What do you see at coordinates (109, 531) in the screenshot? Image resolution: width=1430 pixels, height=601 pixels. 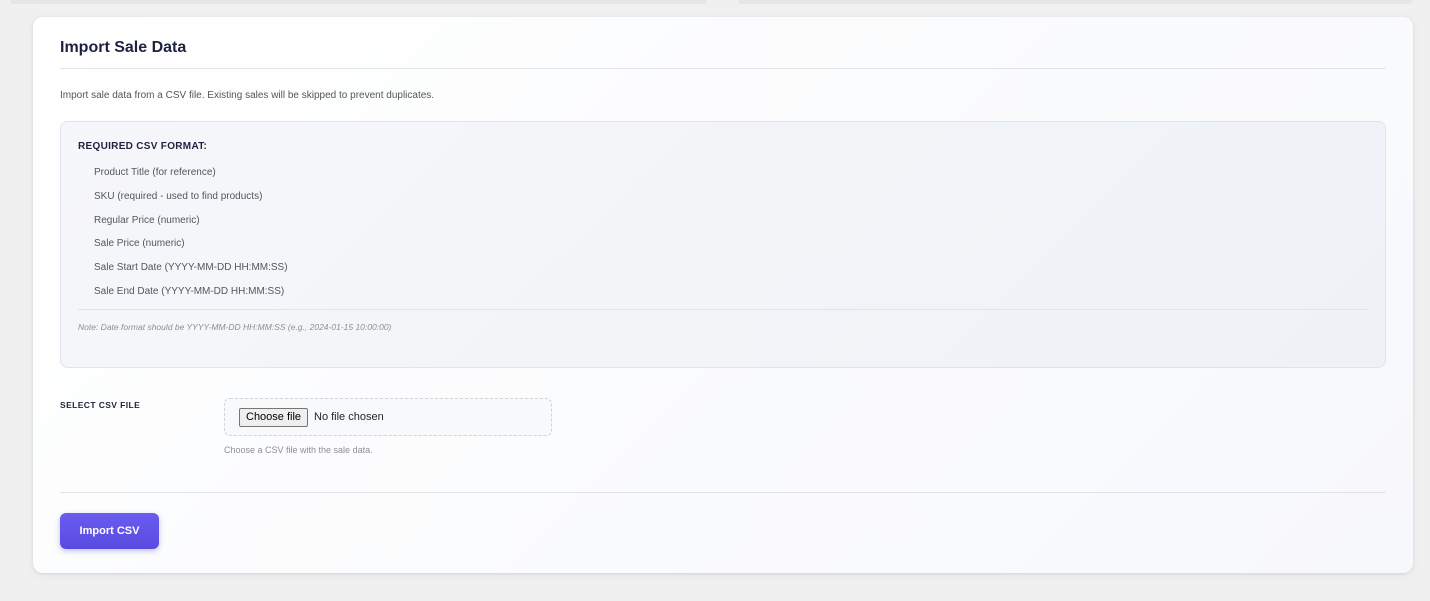 I see `import-csv-button: Import CSV` at bounding box center [109, 531].